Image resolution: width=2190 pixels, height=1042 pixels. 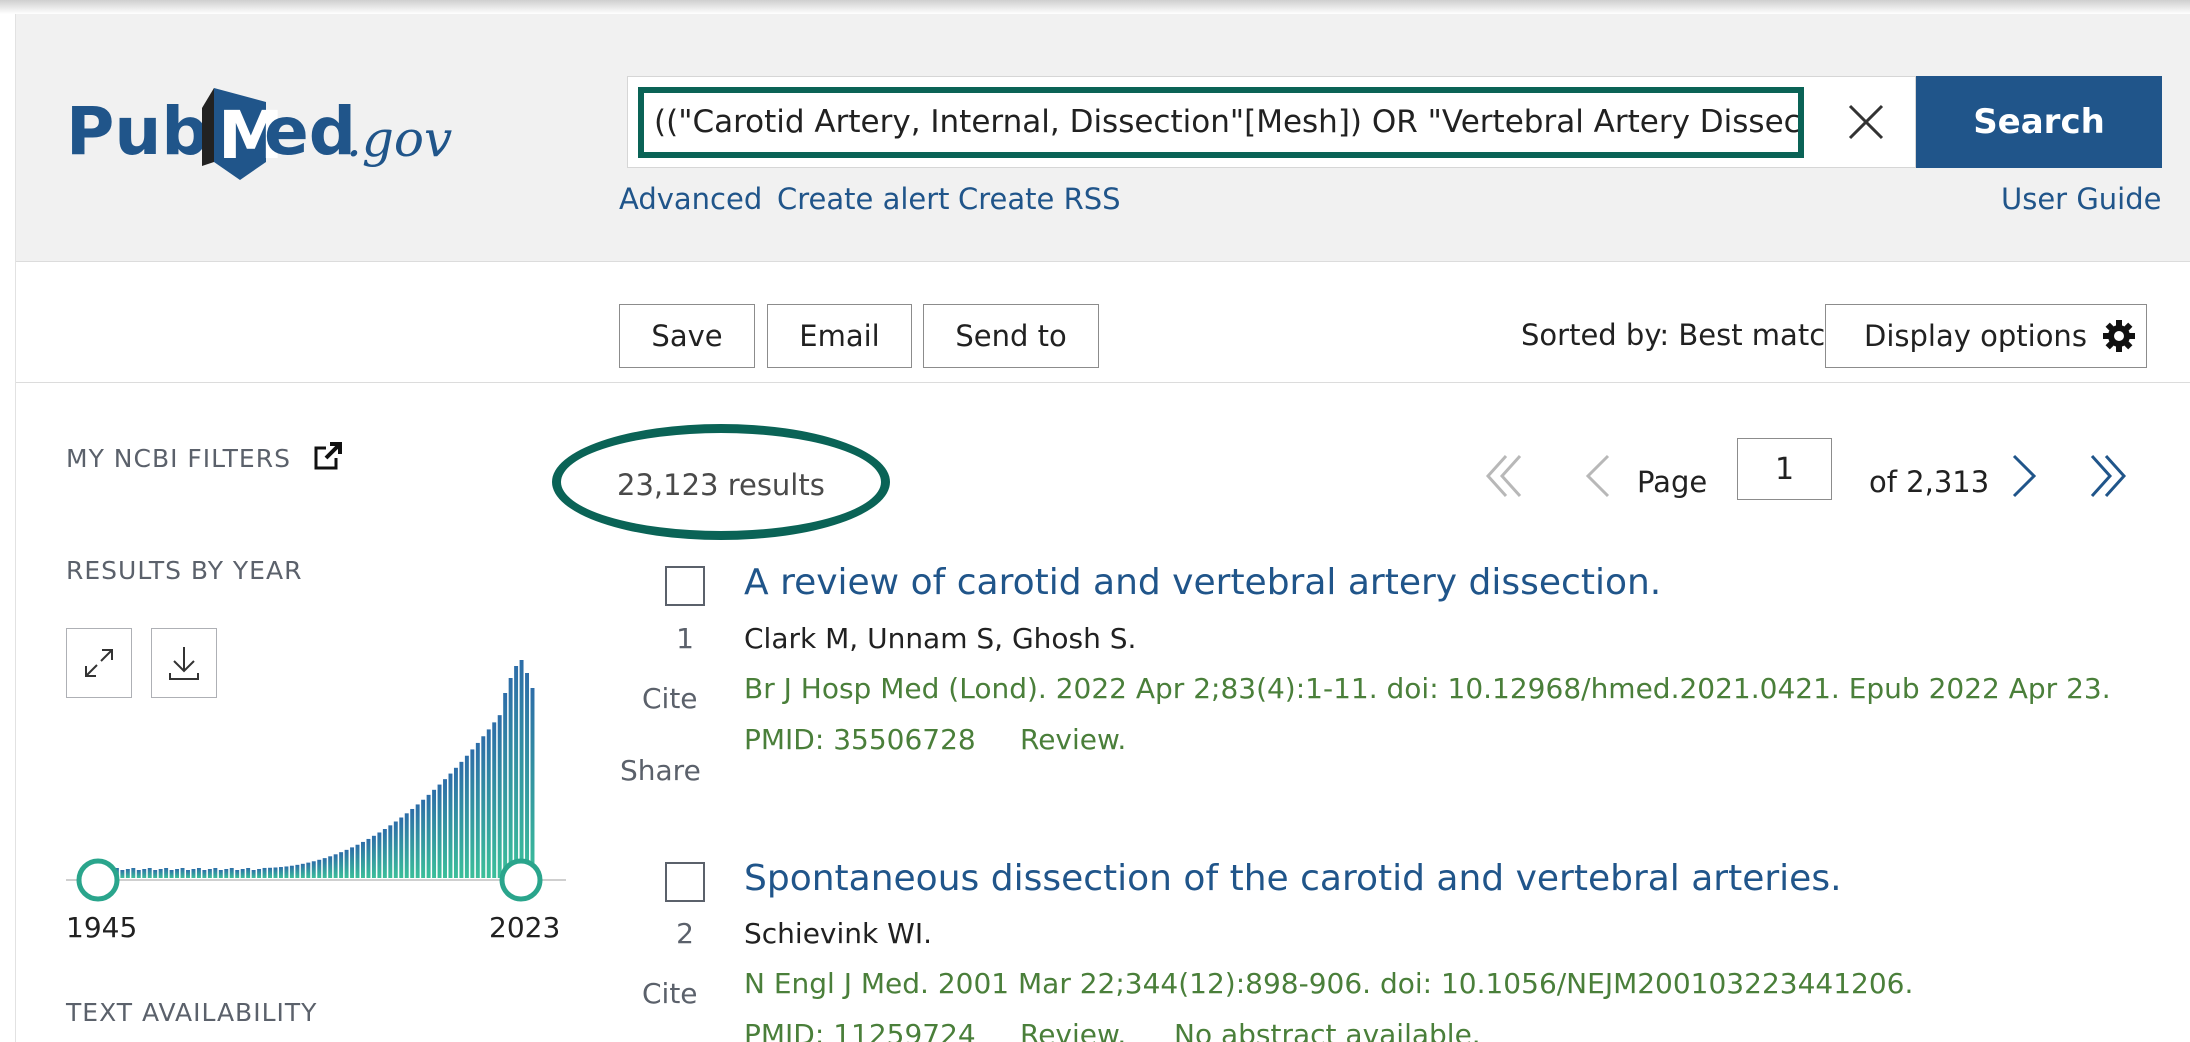 What do you see at coordinates (399, 139) in the screenshot?
I see `logo-gov-text: .gov` at bounding box center [399, 139].